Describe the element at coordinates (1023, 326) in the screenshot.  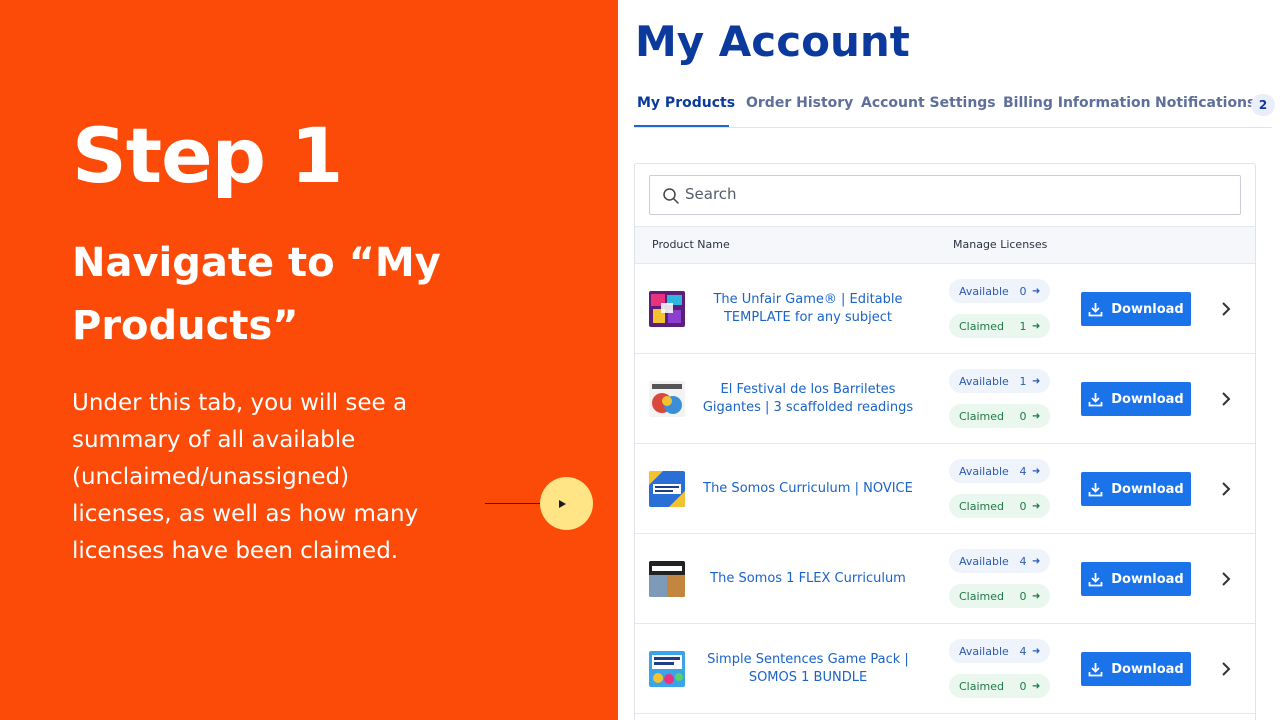
I see `claimed-count: 1` at that location.